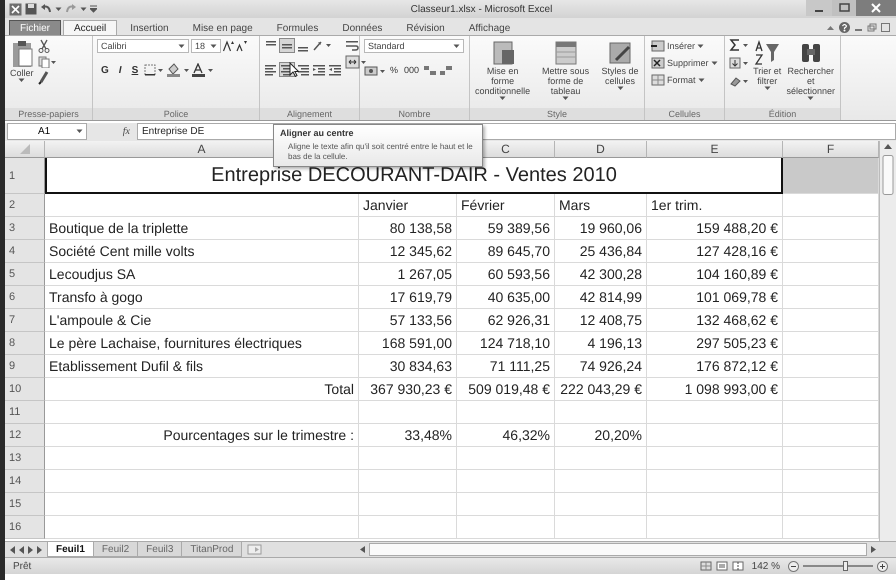  I want to click on bold-button: G, so click(105, 70).